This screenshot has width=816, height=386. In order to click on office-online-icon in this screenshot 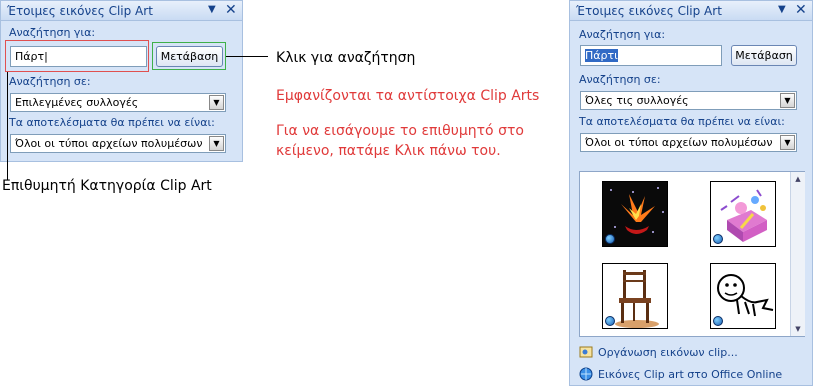, I will do `click(586, 374)`.